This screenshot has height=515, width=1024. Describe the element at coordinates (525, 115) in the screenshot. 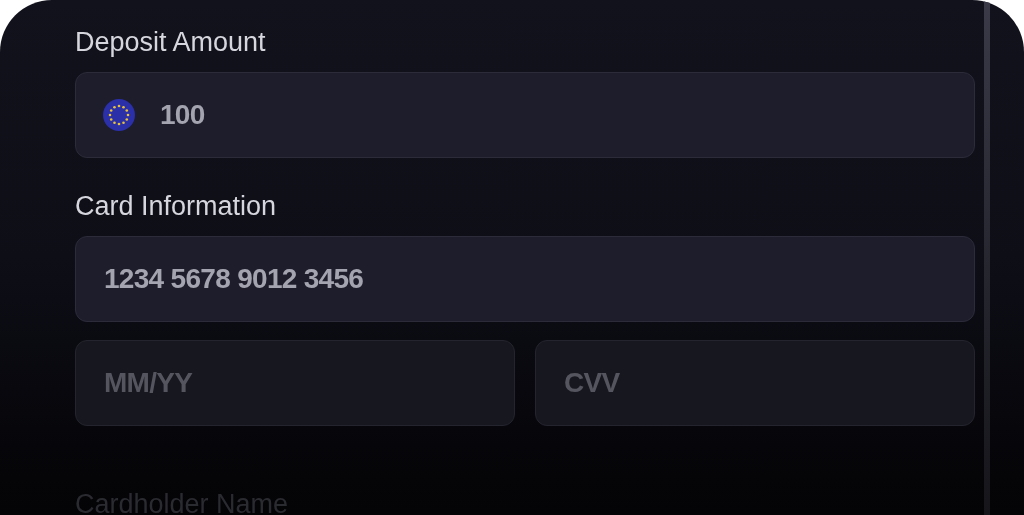

I see `amount-field: 100` at that location.